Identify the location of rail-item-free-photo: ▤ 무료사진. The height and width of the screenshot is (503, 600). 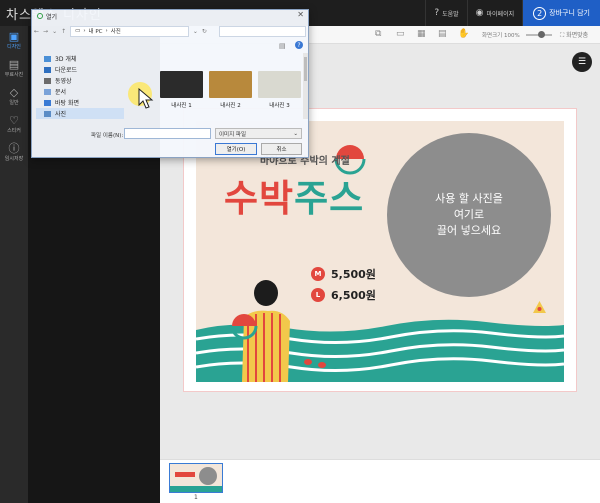
(14, 68).